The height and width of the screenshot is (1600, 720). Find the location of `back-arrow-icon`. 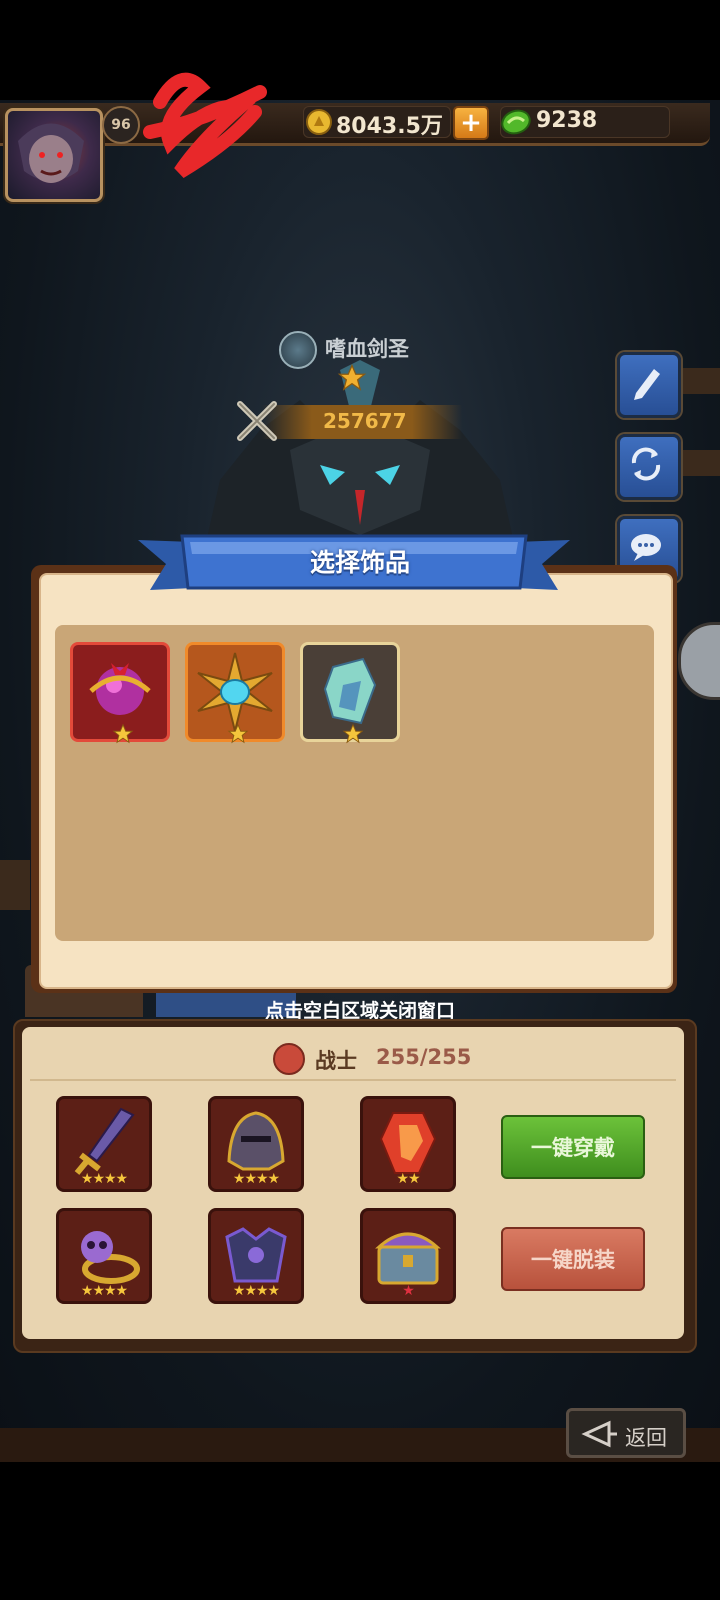

back-arrow-icon is located at coordinates (599, 1434).